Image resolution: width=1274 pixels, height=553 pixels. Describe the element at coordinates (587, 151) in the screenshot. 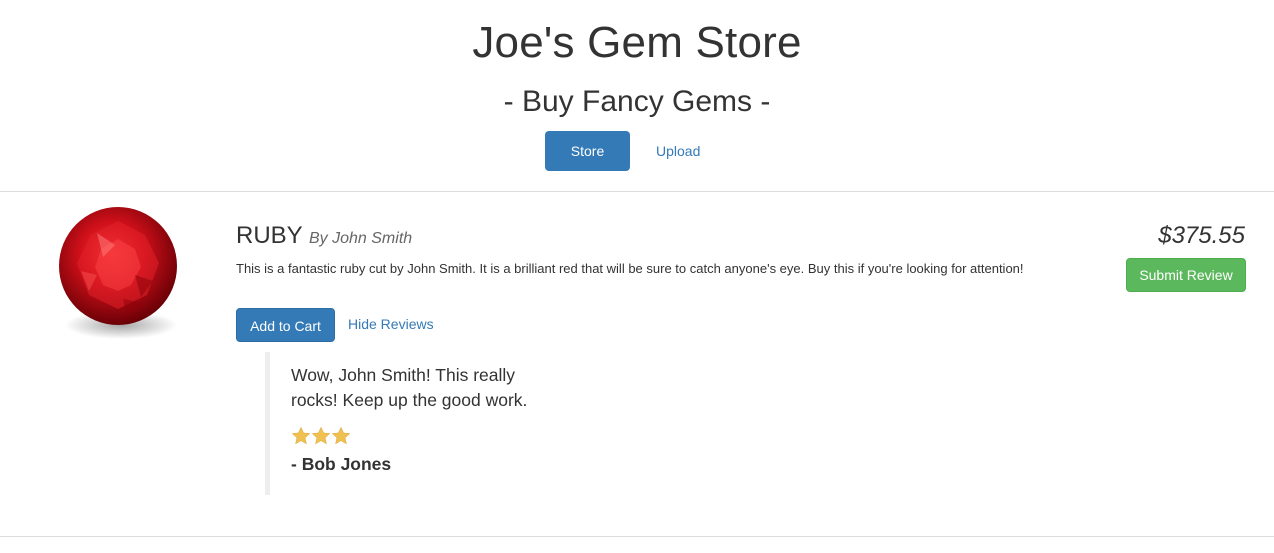

I see `nav-store-tab: Store` at that location.